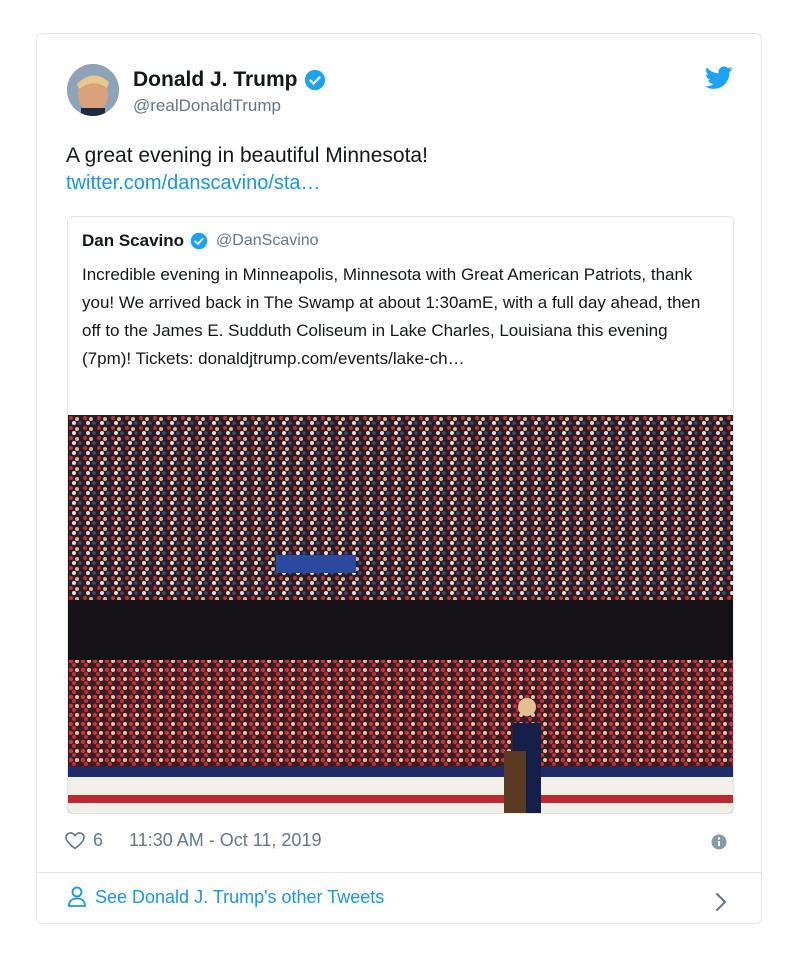 Image resolution: width=800 pixels, height=959 pixels. What do you see at coordinates (721, 902) in the screenshot?
I see `chevron-right-icon` at bounding box center [721, 902].